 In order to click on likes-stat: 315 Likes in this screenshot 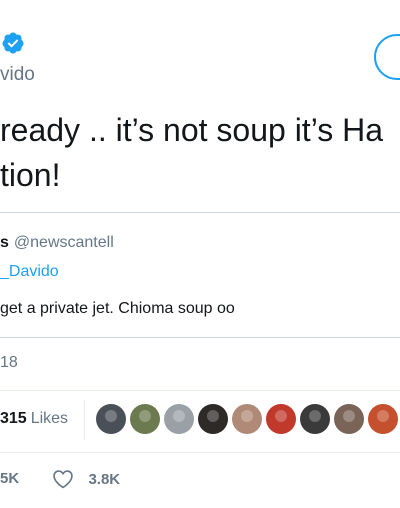, I will do `click(34, 419)`.